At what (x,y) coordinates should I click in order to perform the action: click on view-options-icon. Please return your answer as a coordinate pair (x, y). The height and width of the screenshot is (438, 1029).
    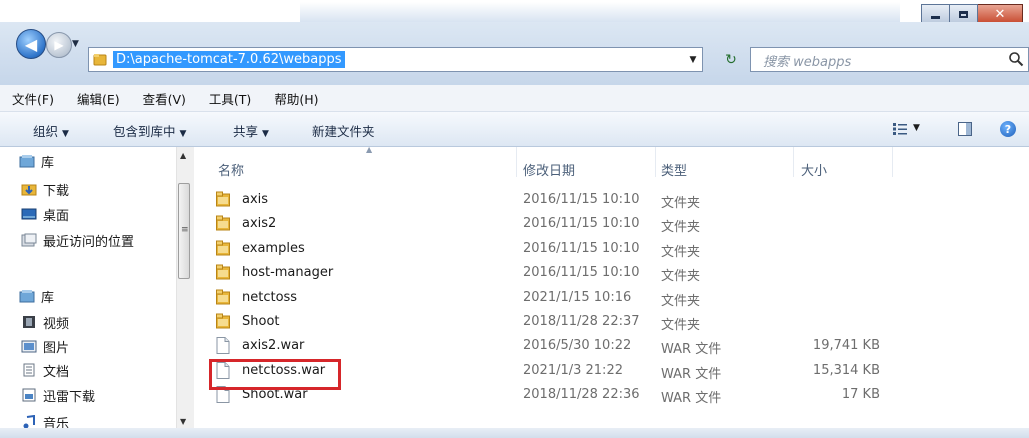
    Looking at the image, I should click on (900, 129).